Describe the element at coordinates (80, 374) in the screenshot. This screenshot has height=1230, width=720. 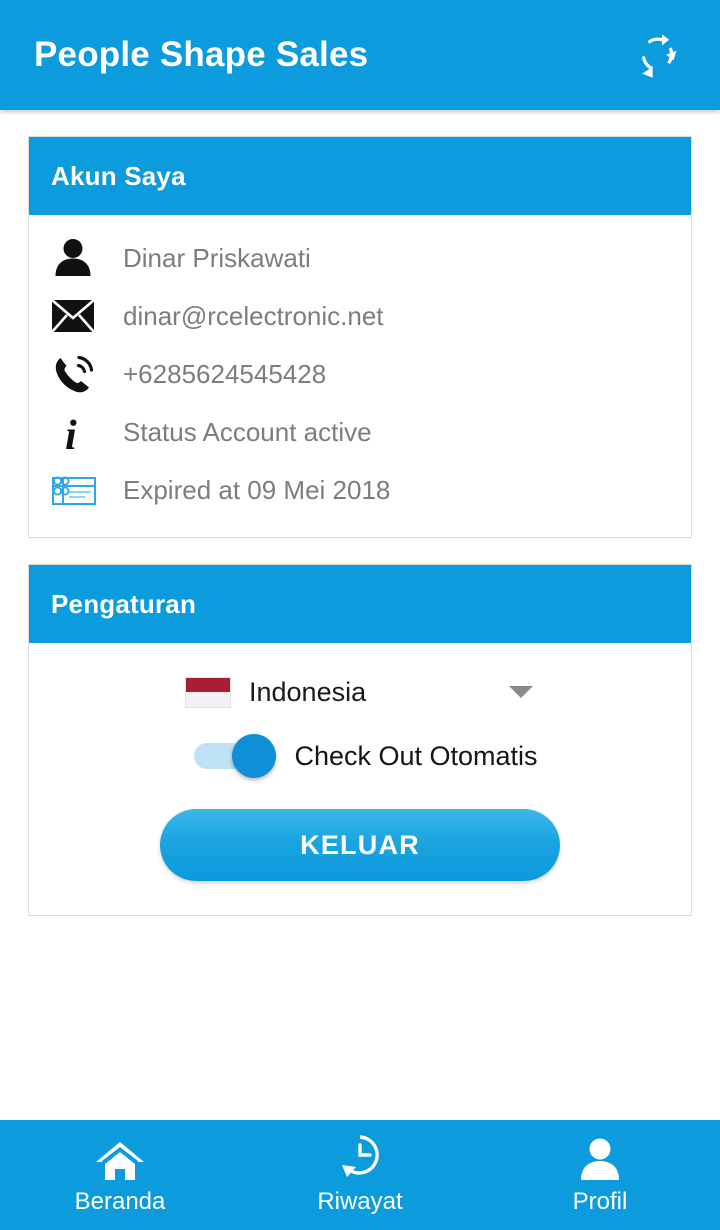
I see `phone-ring-icon` at that location.